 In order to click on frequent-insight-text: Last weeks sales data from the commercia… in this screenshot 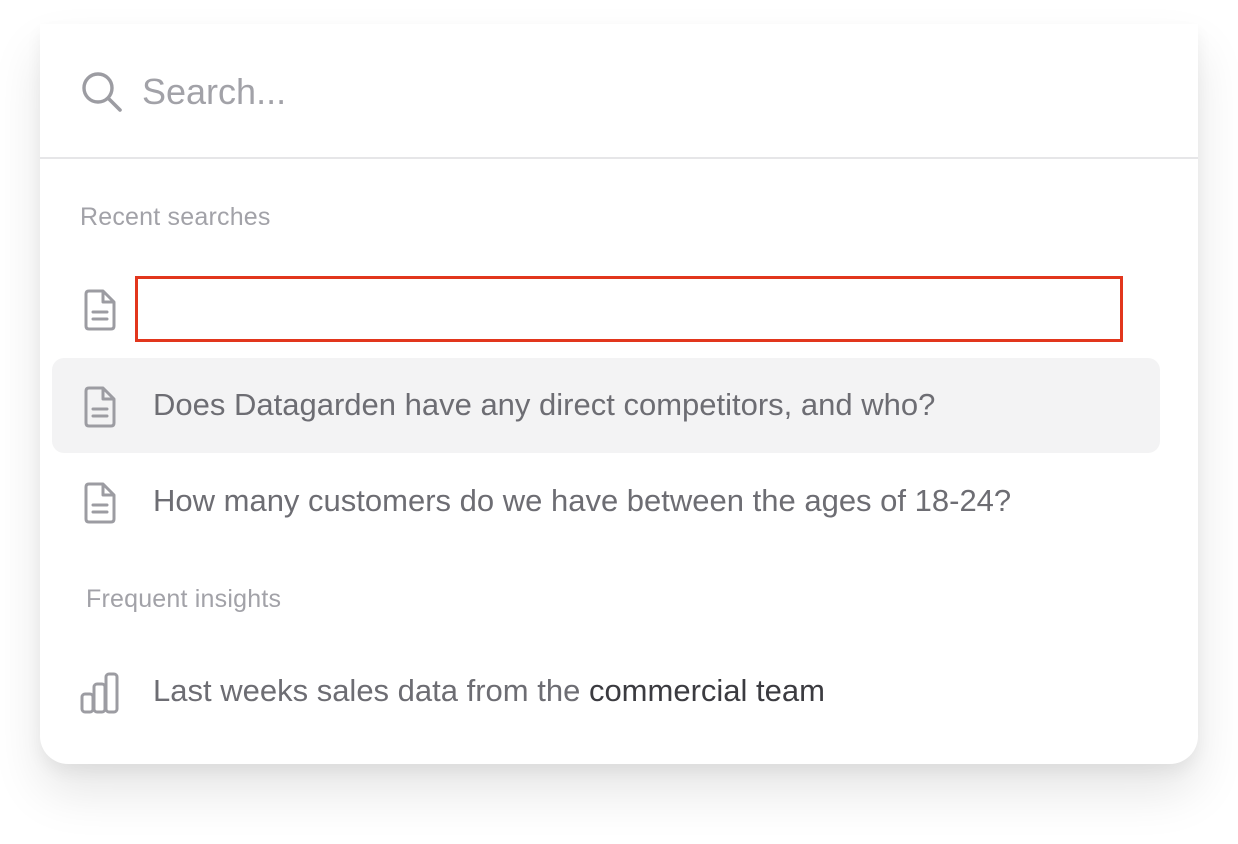, I will do `click(489, 691)`.